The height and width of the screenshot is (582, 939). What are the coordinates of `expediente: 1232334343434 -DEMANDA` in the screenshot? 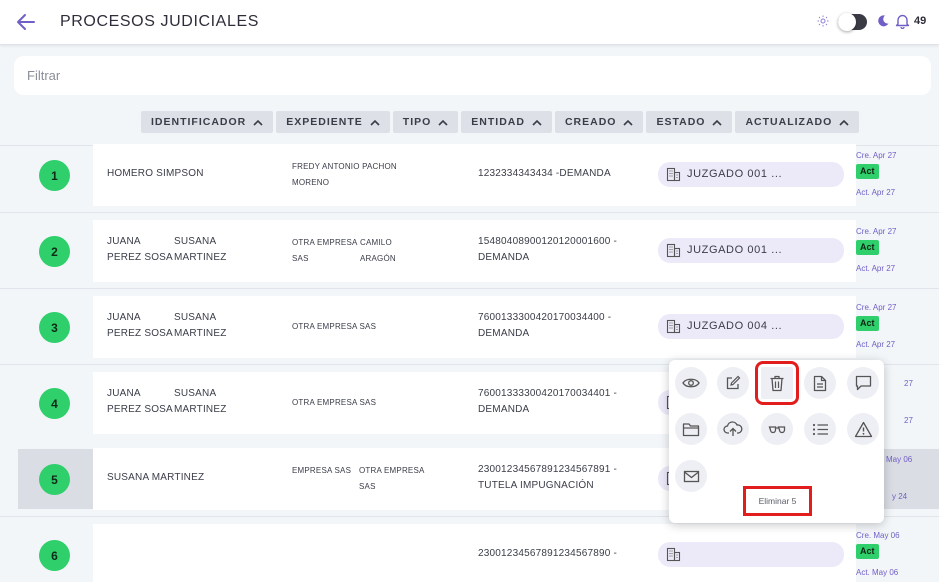 It's located at (544, 173).